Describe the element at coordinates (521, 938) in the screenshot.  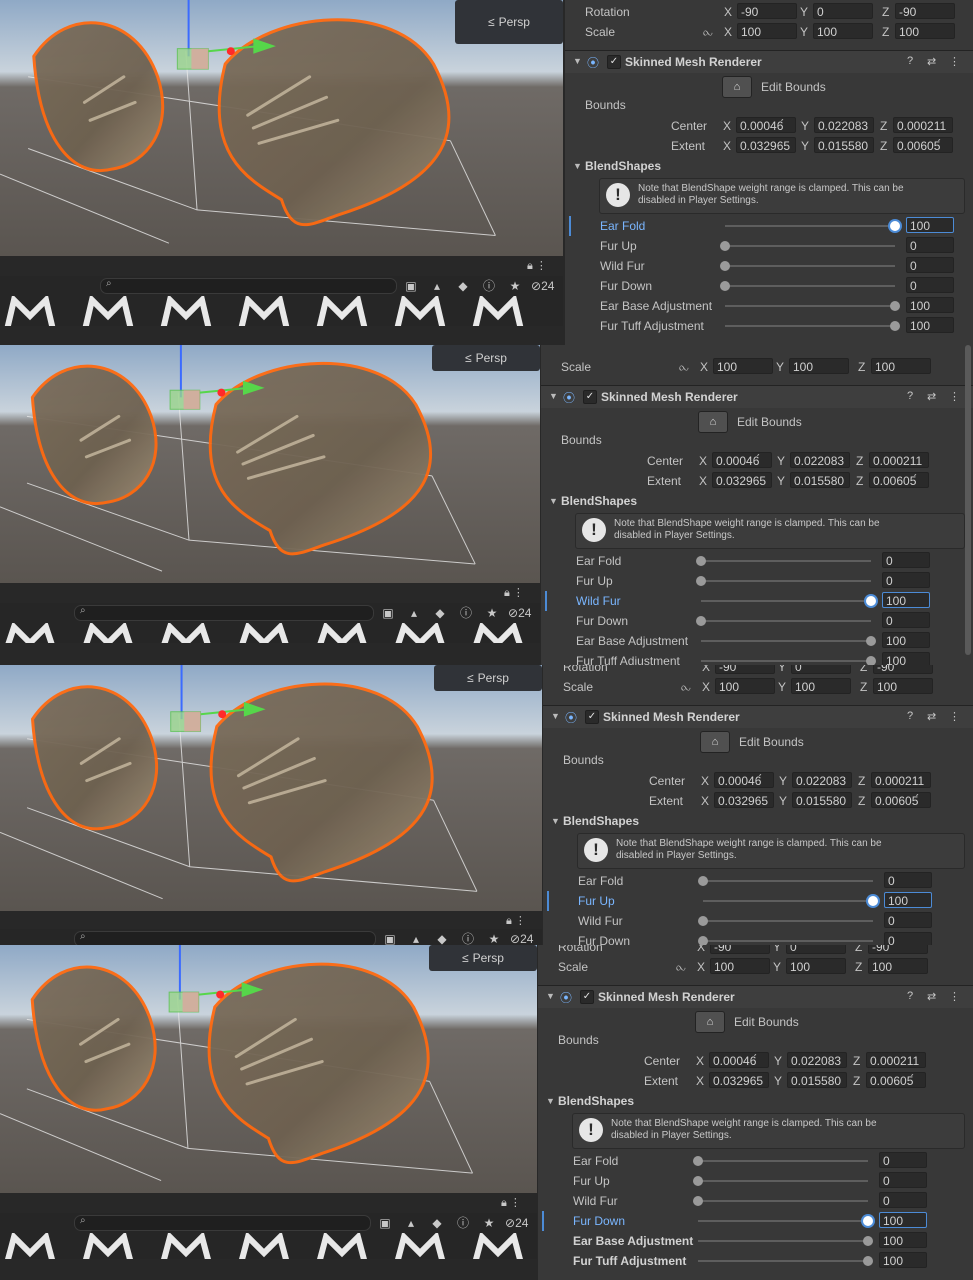
I see `hidden-count: ⊘24` at that location.